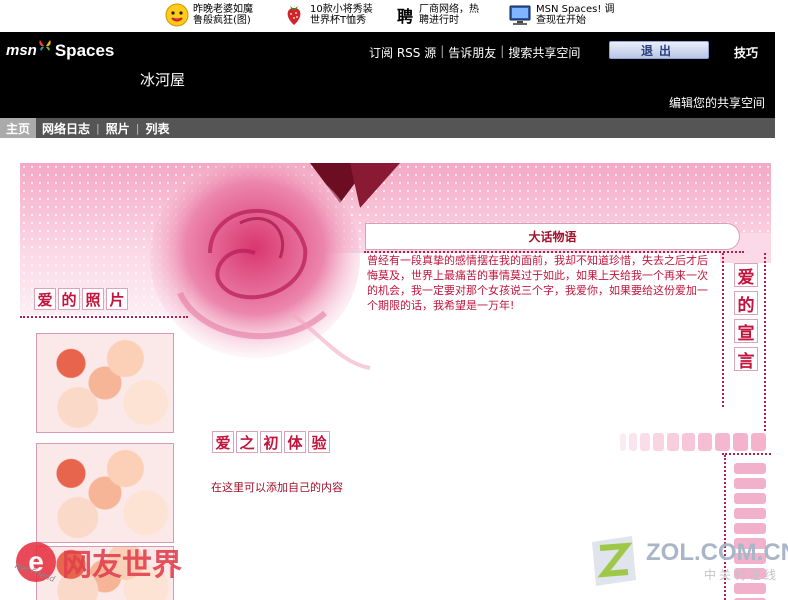  What do you see at coordinates (223, 15) in the screenshot?
I see `ad-text-1: 昨晚老婆如魔 鲁般疯狂(图)` at bounding box center [223, 15].